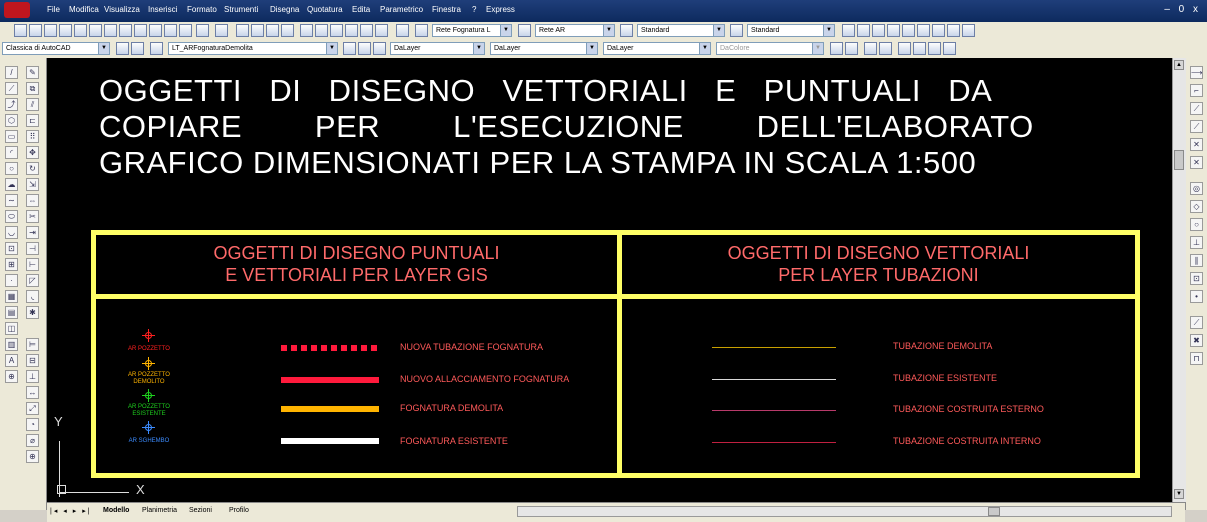  What do you see at coordinates (32, 408) in the screenshot?
I see `aligned-dim-icon: ⤢` at bounding box center [32, 408].